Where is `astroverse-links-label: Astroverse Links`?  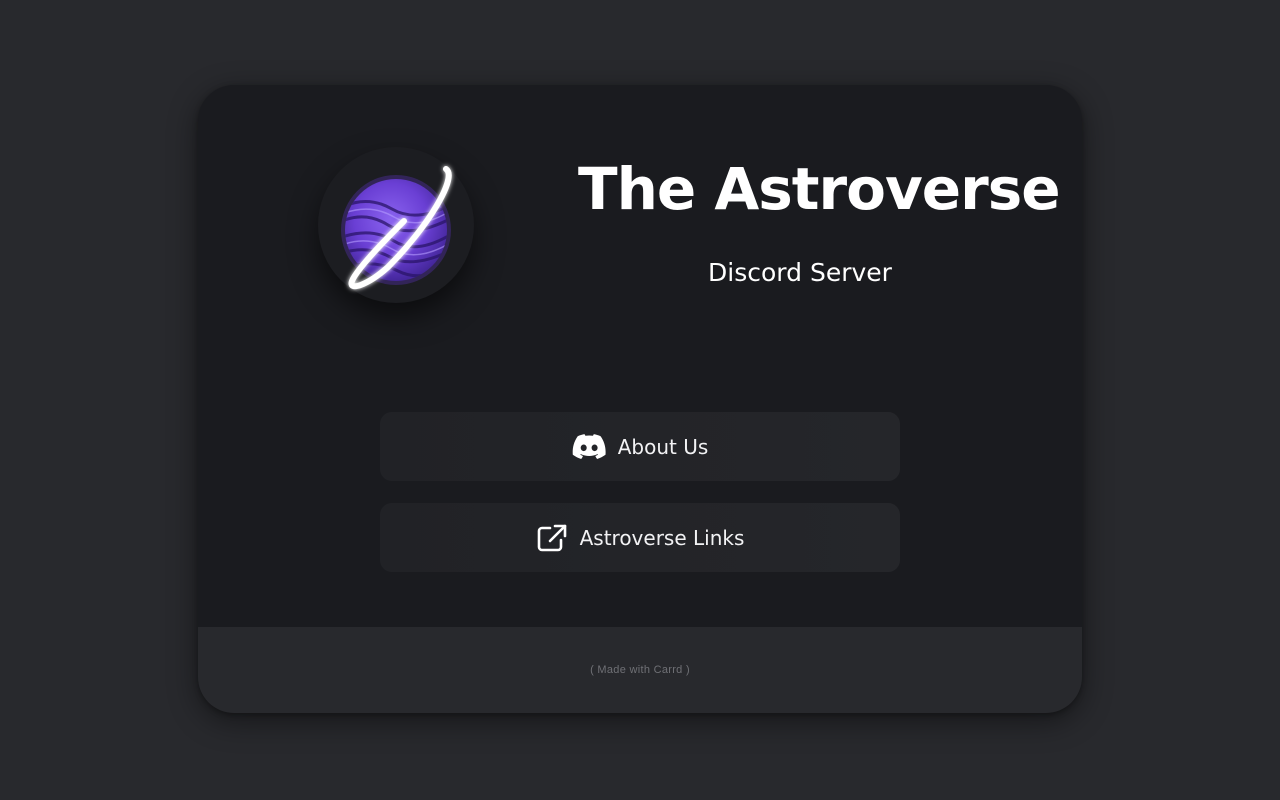
astroverse-links-label: Astroverse Links is located at coordinates (662, 537).